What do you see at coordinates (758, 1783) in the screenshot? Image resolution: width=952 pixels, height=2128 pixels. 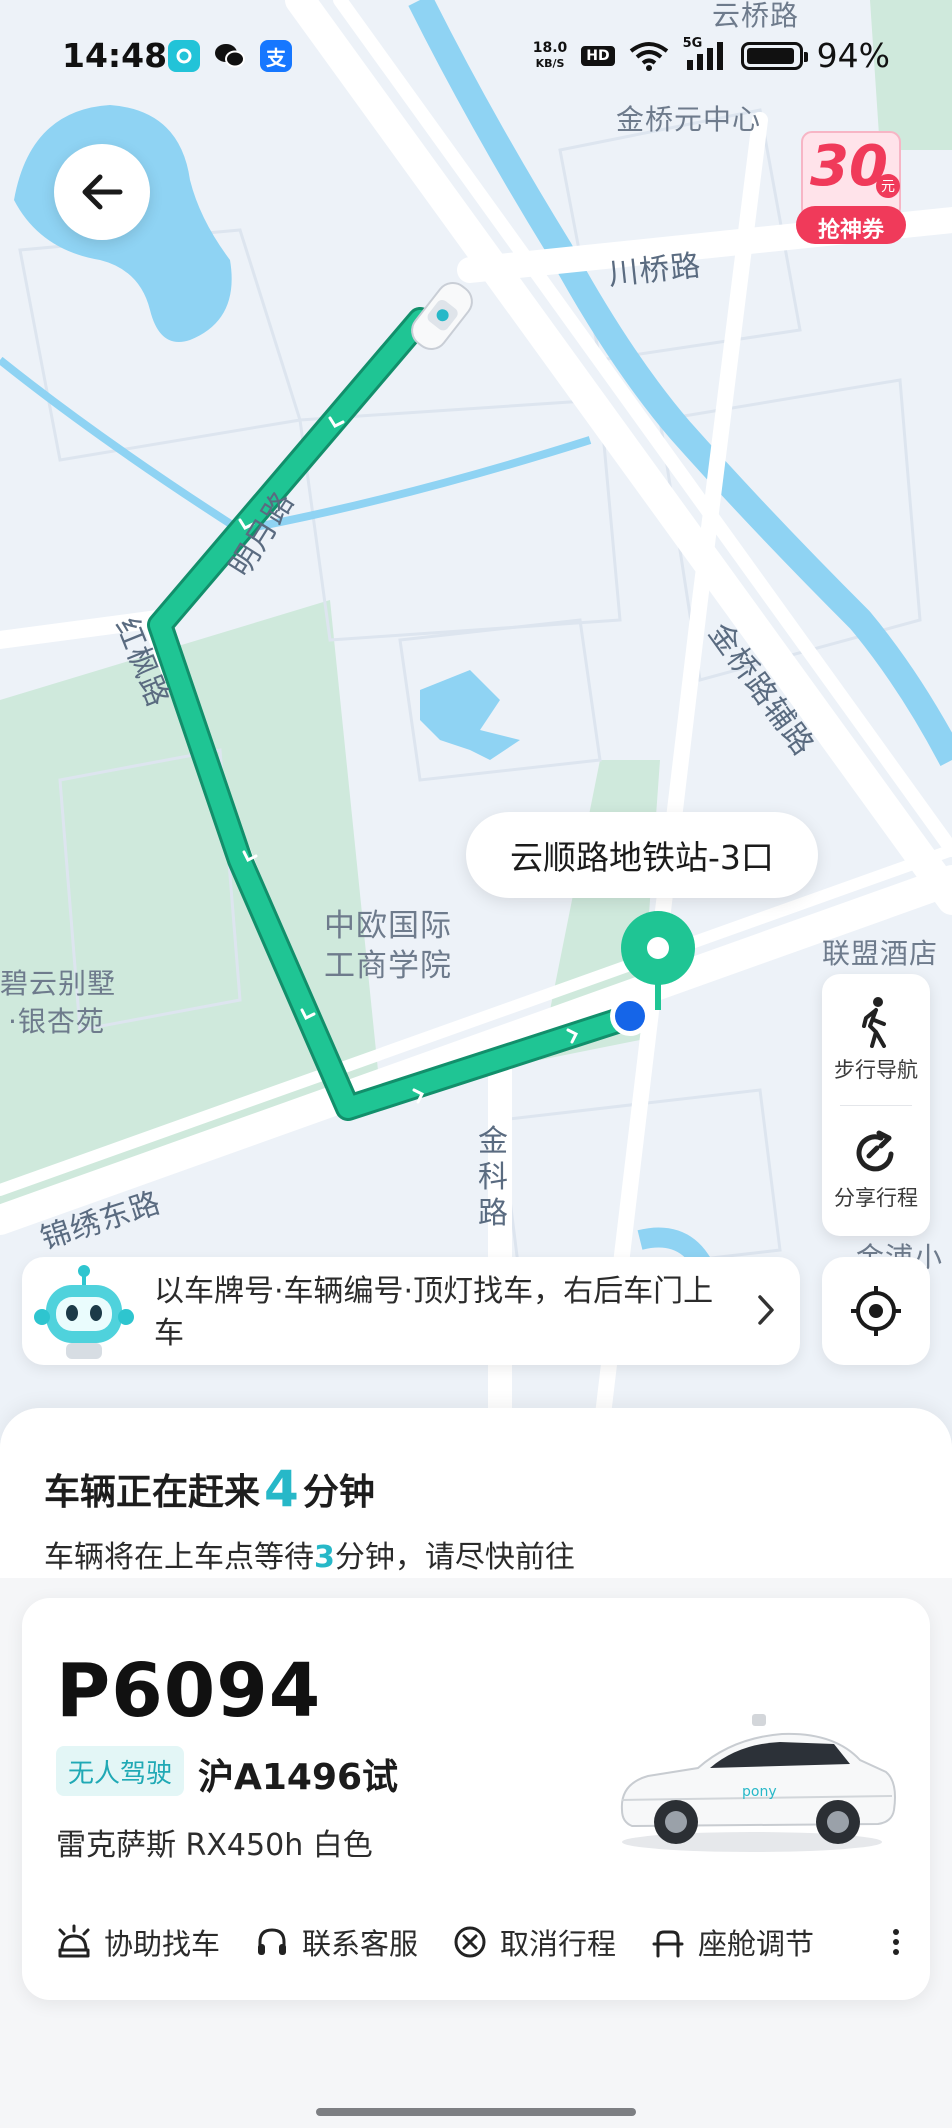 I see `vehicle-image: pony` at bounding box center [758, 1783].